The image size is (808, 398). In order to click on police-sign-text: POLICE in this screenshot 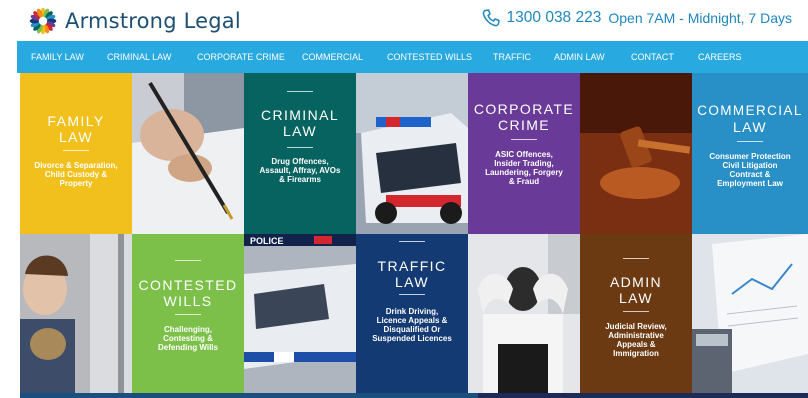, I will do `click(267, 241)`.